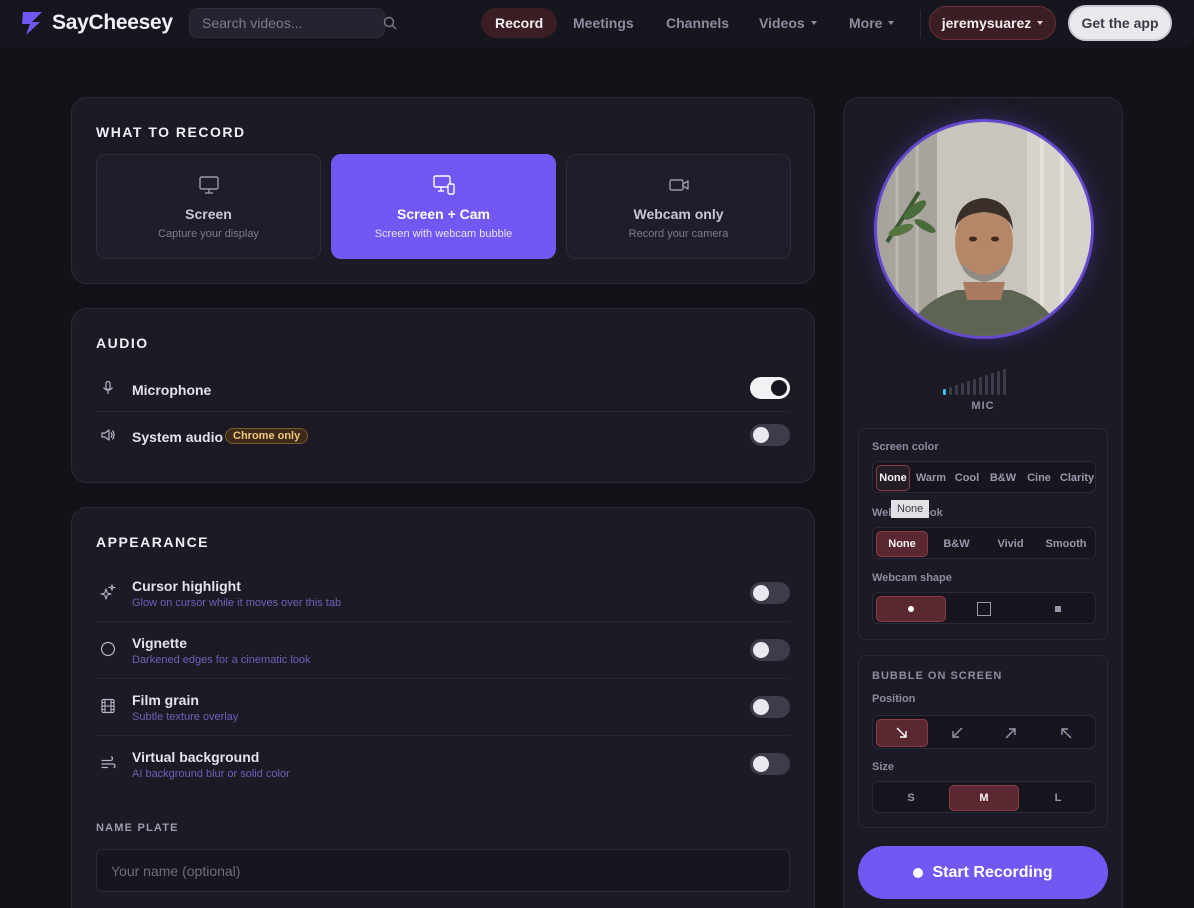 The height and width of the screenshot is (908, 1194). Describe the element at coordinates (208, 234) in the screenshot. I see `mode-screen-subtitle: Capture your display` at that location.